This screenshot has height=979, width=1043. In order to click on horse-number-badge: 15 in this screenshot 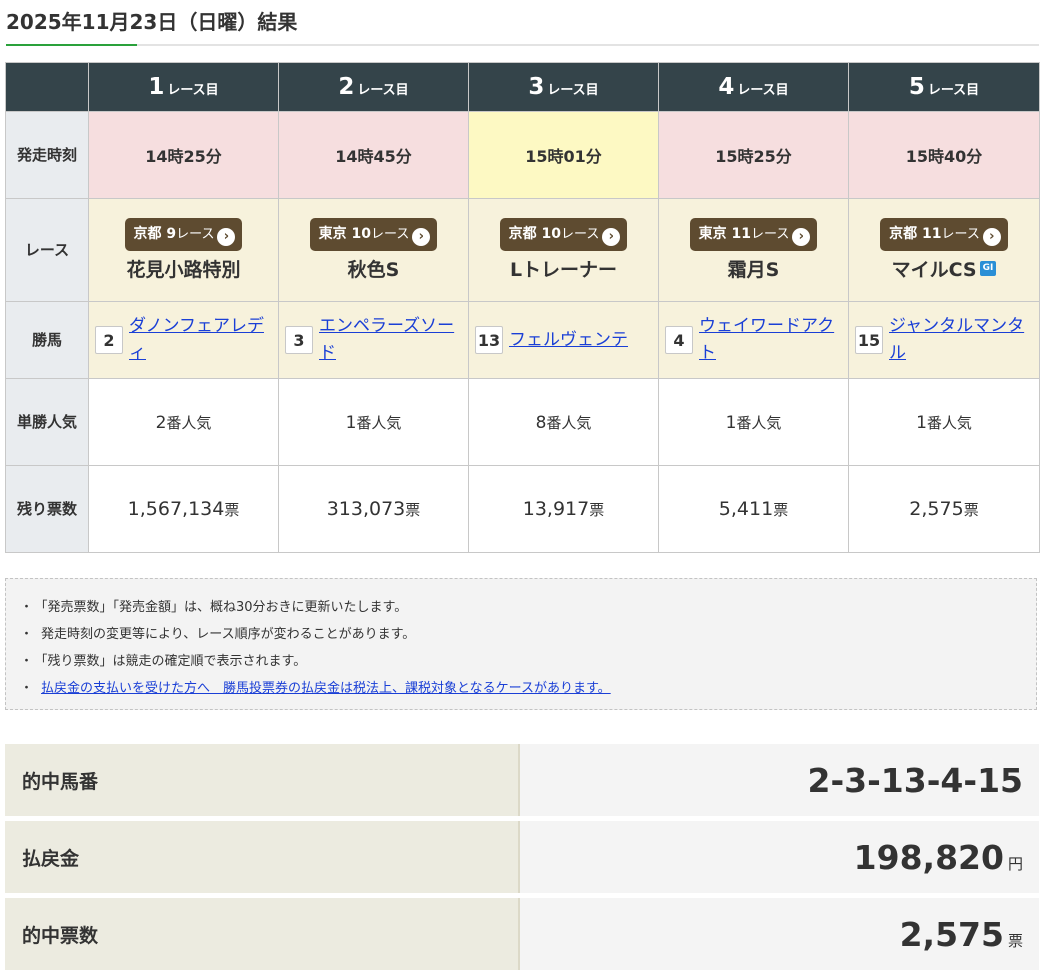, I will do `click(869, 340)`.